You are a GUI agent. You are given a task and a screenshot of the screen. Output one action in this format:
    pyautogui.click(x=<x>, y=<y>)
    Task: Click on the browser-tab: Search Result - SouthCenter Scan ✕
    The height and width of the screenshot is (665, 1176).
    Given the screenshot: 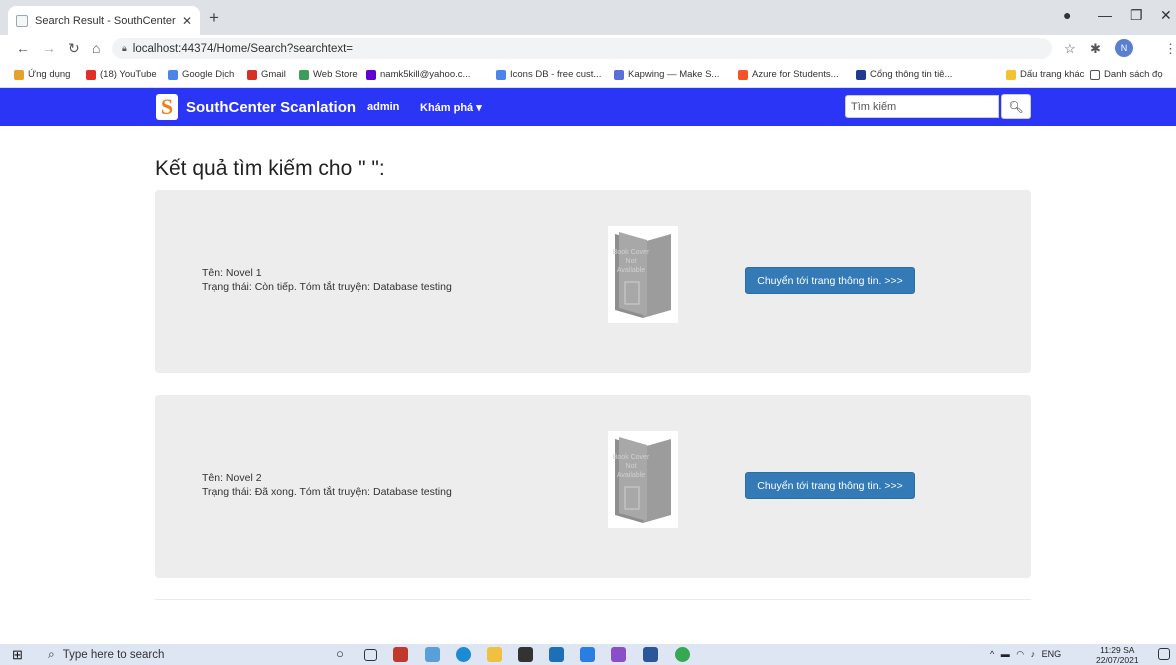 What is the action you would take?
    pyautogui.click(x=104, y=20)
    